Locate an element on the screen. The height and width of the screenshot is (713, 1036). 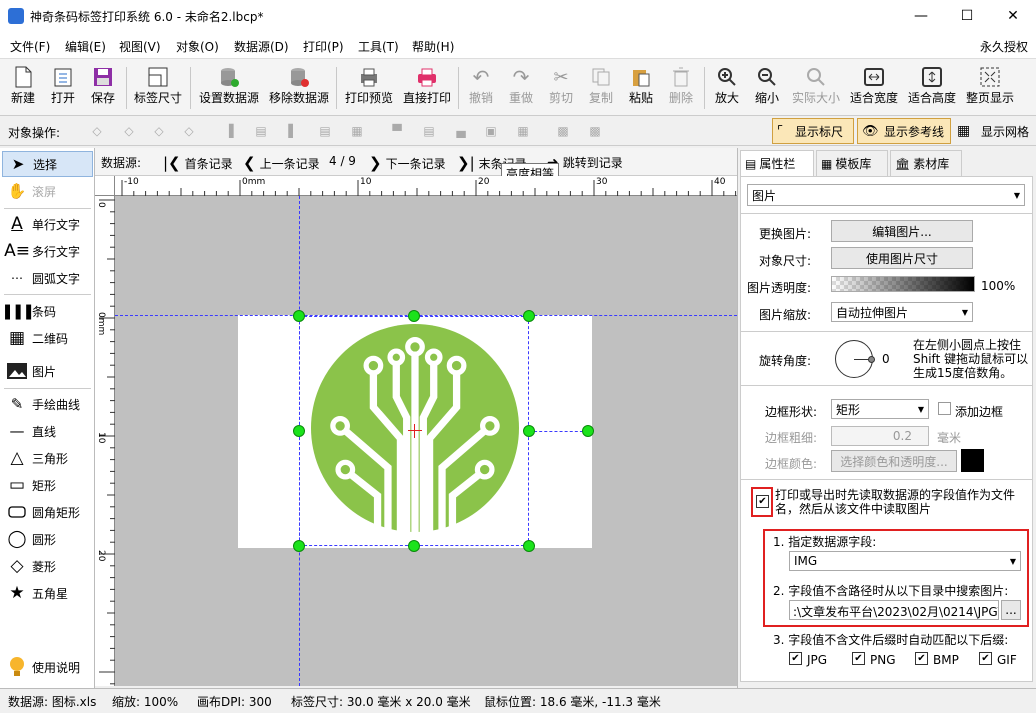
redo-button: ↷ 重做 is located at coordinates (521, 88).